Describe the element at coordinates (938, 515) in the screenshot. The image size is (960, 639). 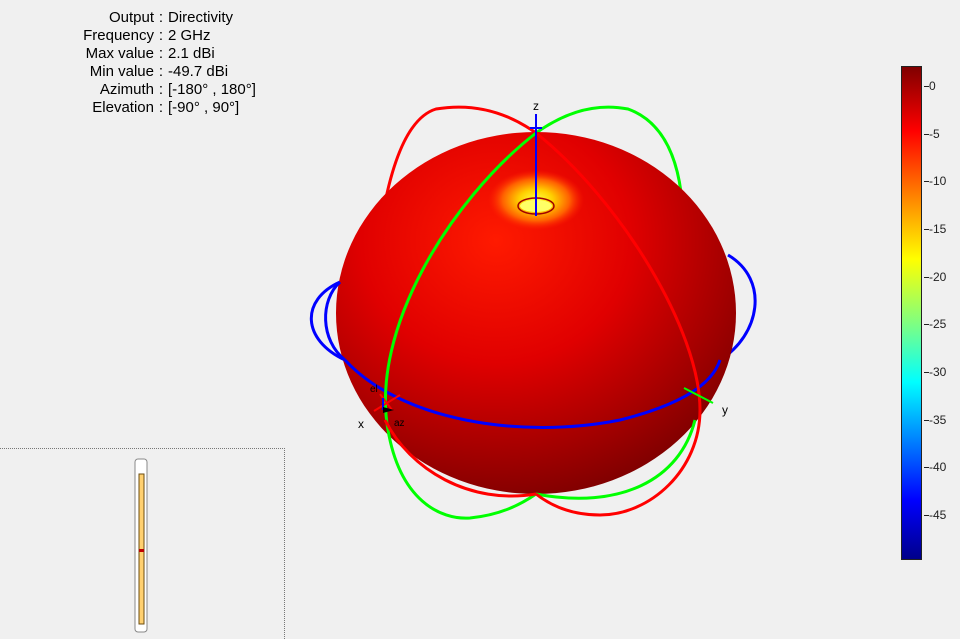
I see `colorbar-tick-label: -45` at that location.